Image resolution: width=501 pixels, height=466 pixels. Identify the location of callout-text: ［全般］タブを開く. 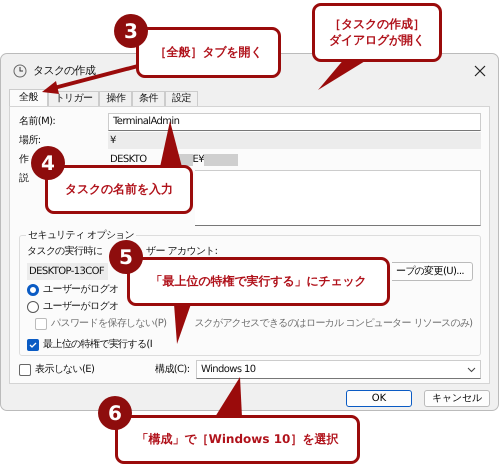
(208, 52).